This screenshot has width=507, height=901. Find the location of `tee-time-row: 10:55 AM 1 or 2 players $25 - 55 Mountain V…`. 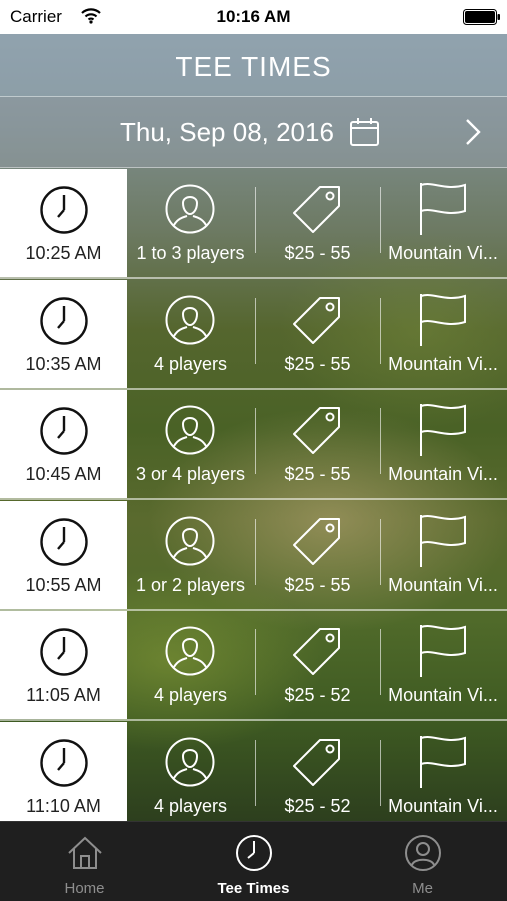

tee-time-row: 10:55 AM 1 or 2 players $25 - 55 Mountain V… is located at coordinates (253, 555).